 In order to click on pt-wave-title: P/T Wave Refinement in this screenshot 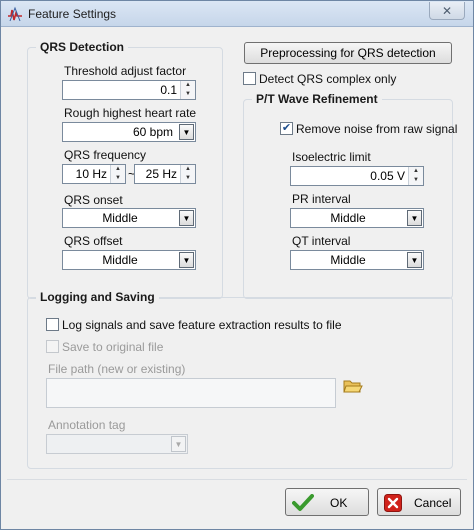, I will do `click(317, 99)`.